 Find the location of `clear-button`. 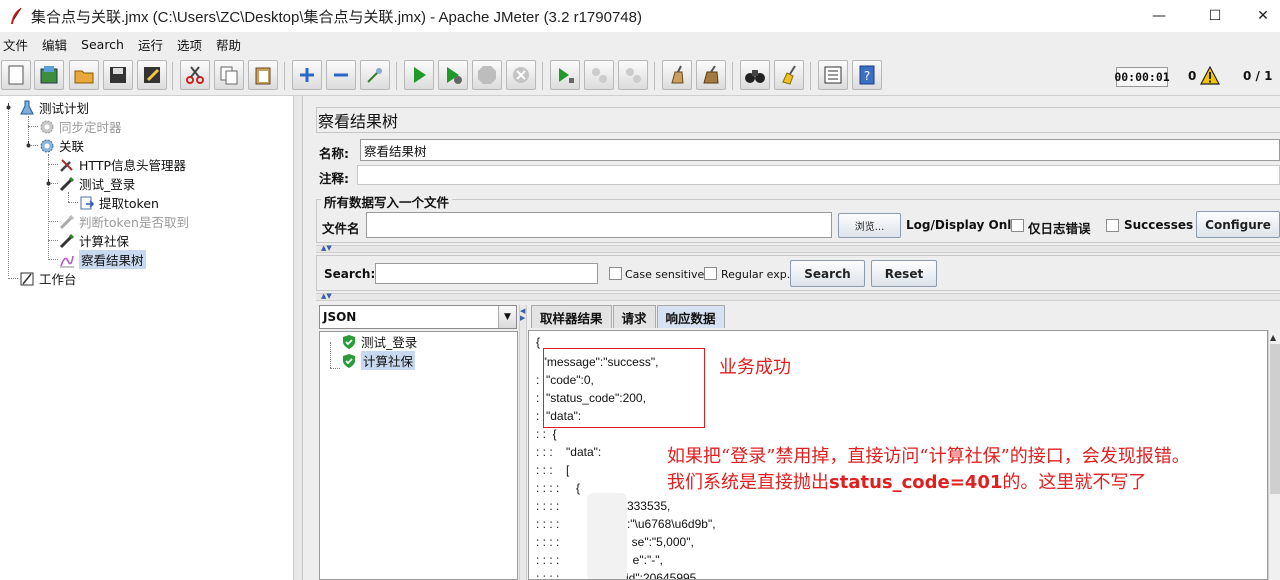

clear-button is located at coordinates (677, 75).